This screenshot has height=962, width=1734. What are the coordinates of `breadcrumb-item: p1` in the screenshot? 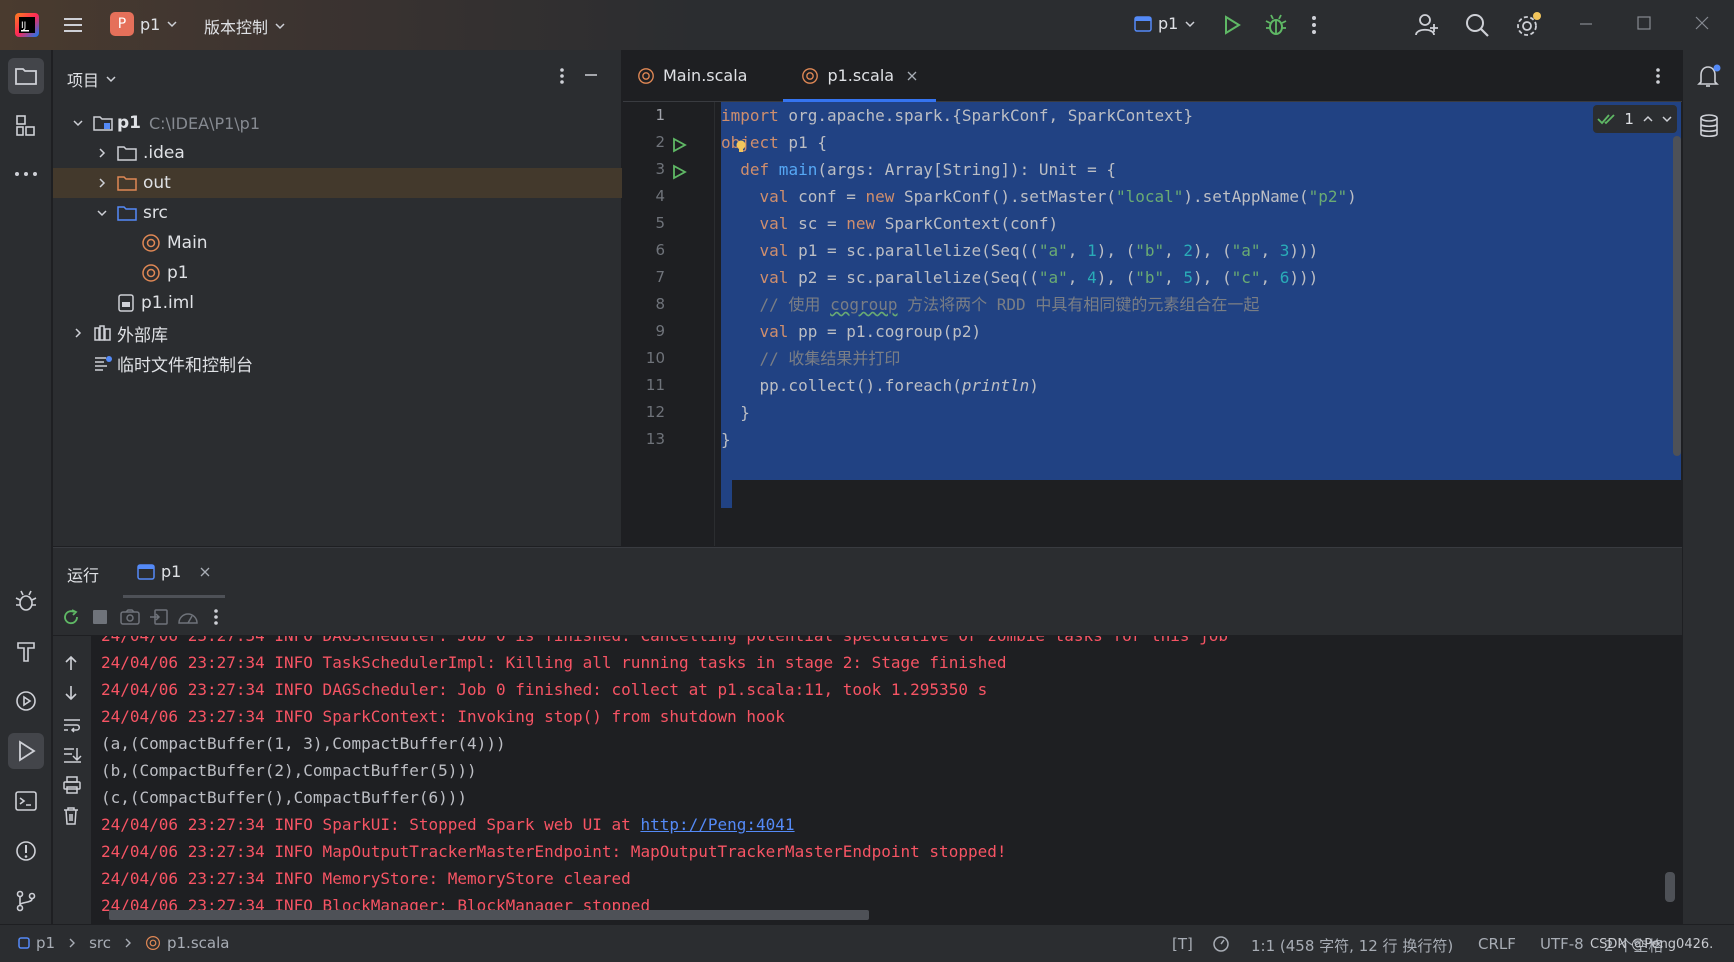 It's located at (45, 943).